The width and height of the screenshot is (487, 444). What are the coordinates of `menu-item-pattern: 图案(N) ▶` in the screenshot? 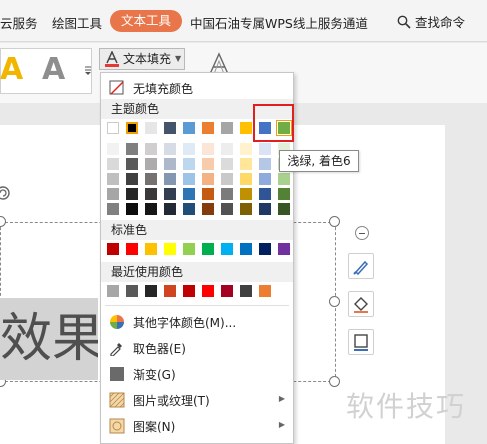 It's located at (197, 426).